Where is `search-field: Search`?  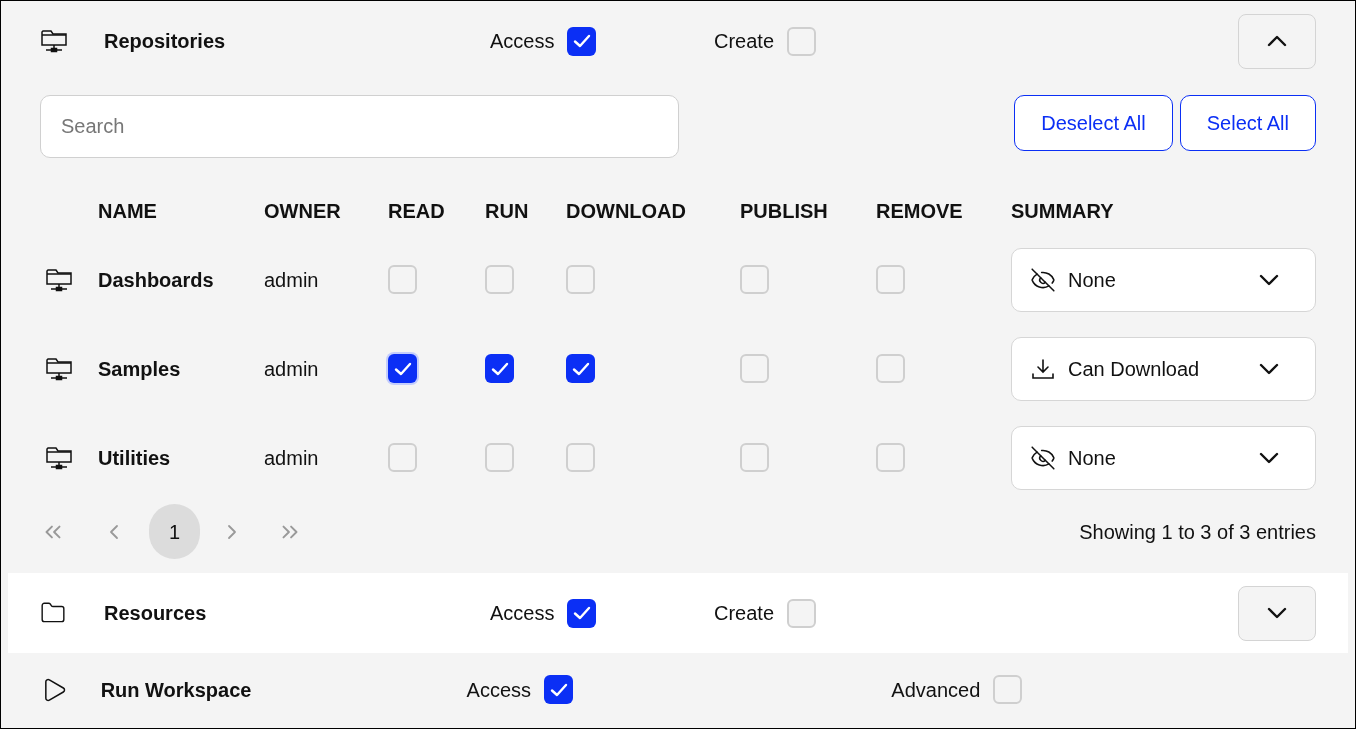
search-field: Search is located at coordinates (359, 126).